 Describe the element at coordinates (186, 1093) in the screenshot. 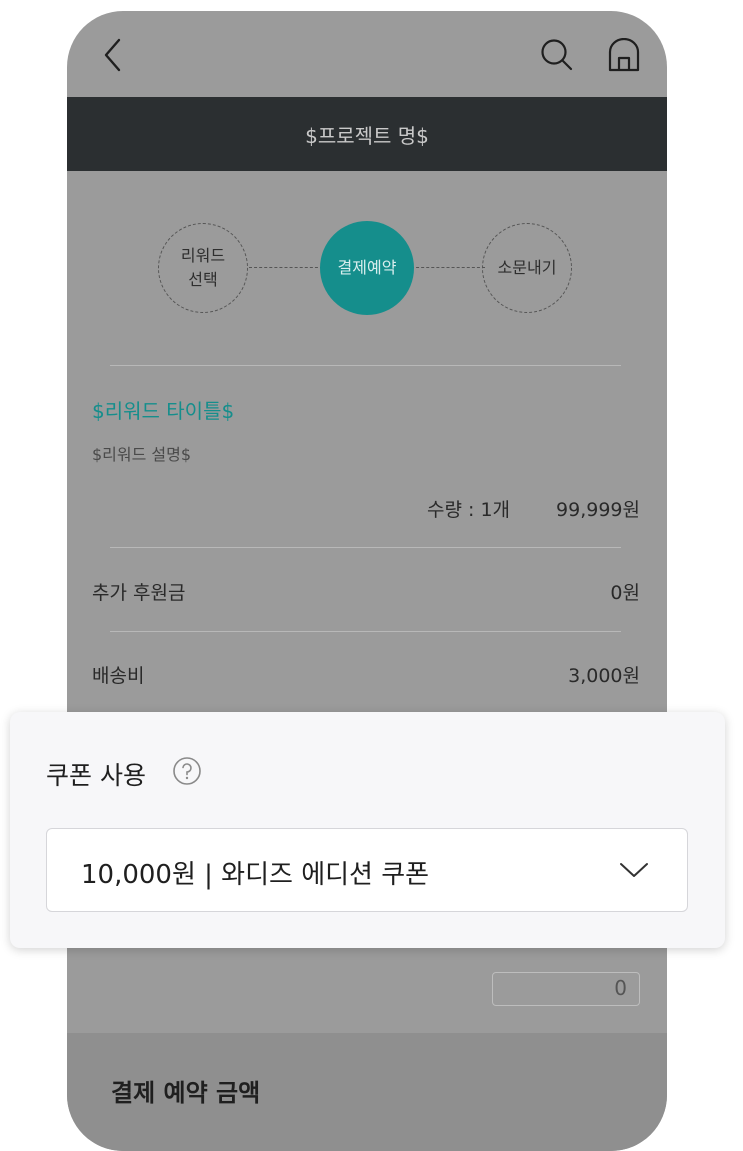

I see `payment-summary-title: 결제 예약 금액` at that location.